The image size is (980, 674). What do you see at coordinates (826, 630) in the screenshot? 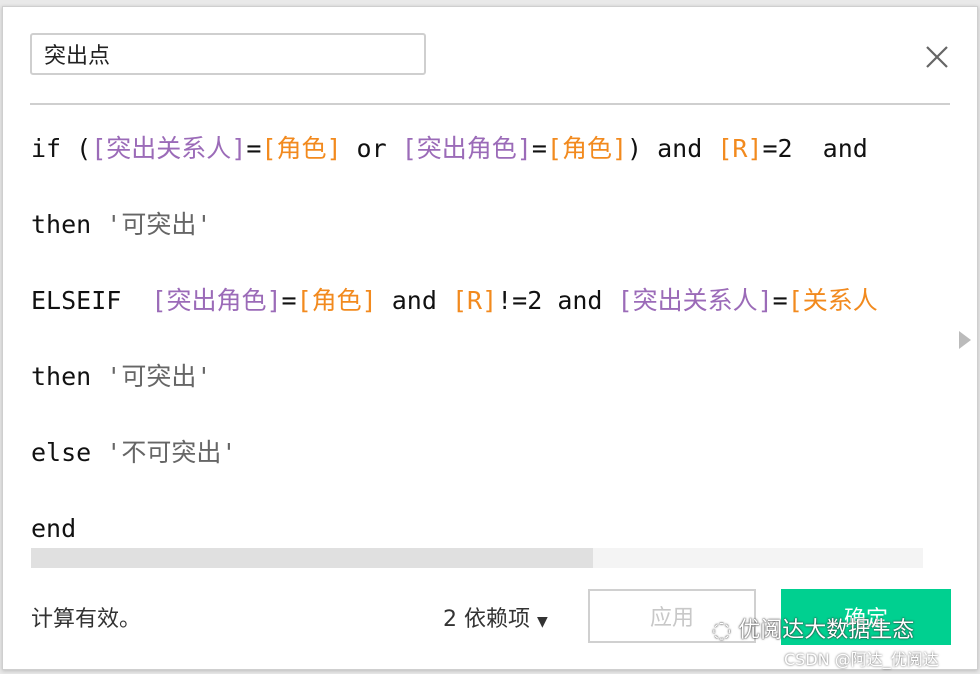
I see `watermark-text: 优阅达大数据生态` at bounding box center [826, 630].